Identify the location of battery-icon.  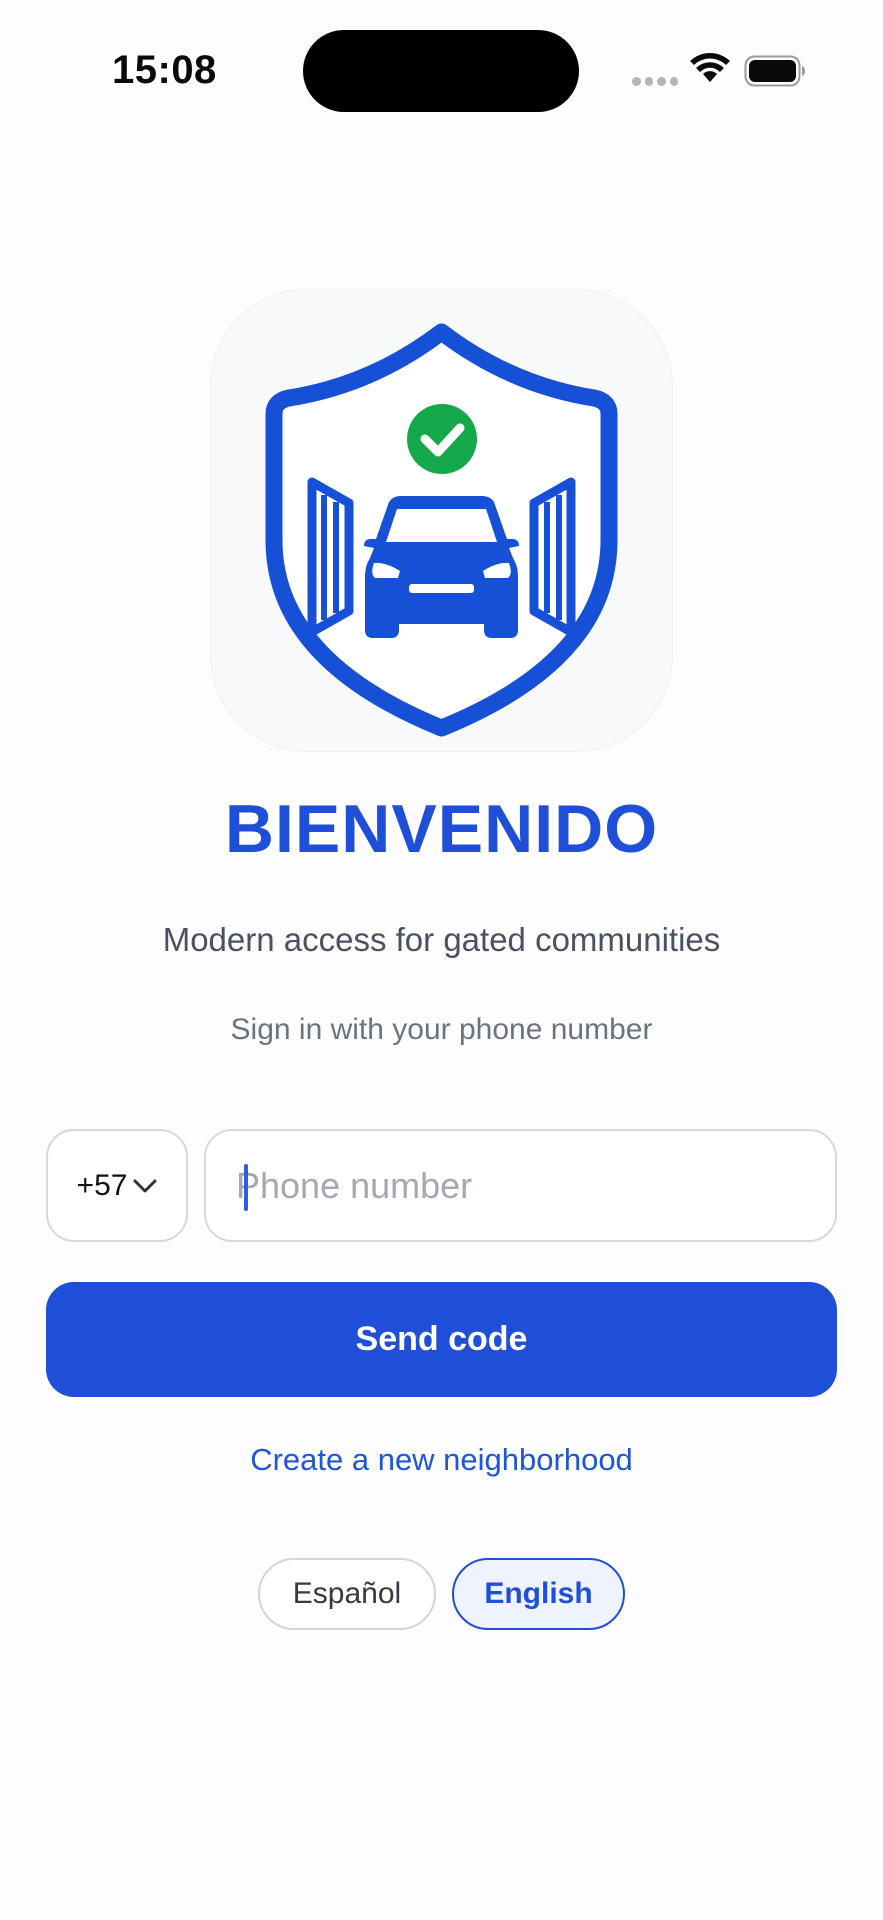
(774, 71).